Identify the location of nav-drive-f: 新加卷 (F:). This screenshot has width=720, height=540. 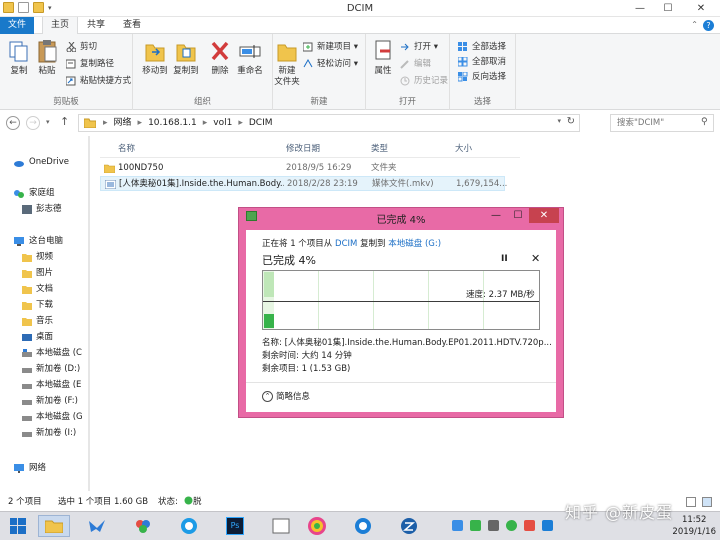
(50, 401).